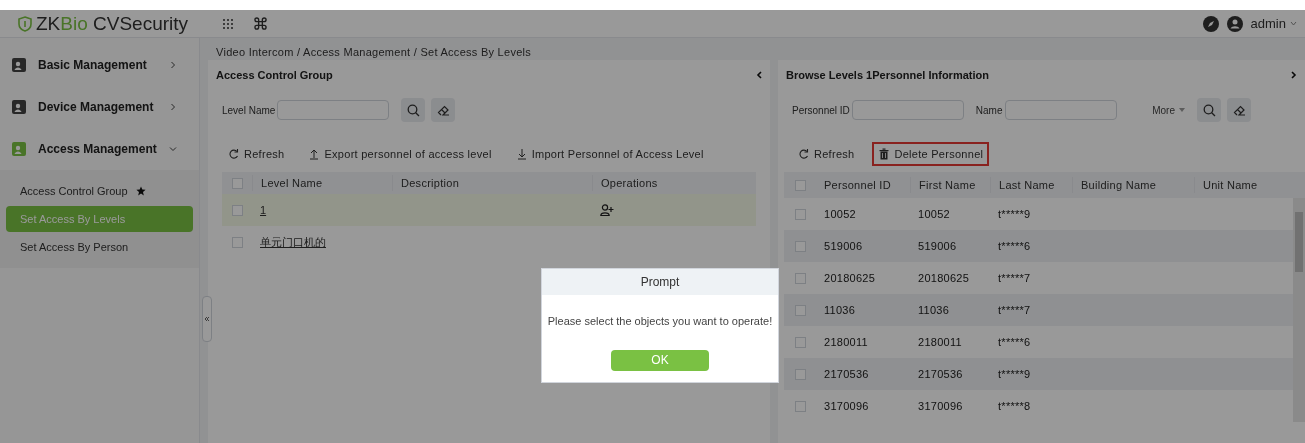 The image size is (1305, 443). What do you see at coordinates (112, 23) in the screenshot?
I see `logo: ZKBio CVSecurity` at bounding box center [112, 23].